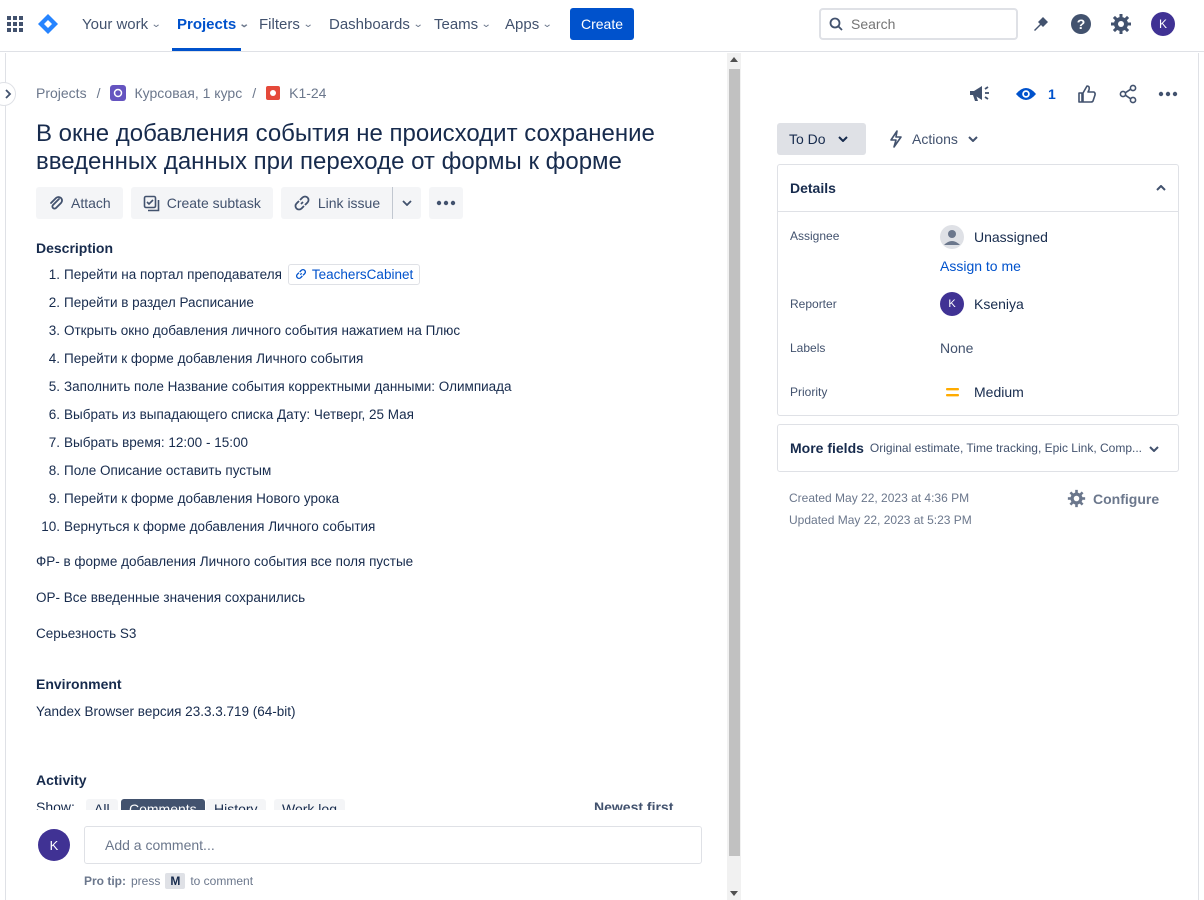 The width and height of the screenshot is (1204, 900). Describe the element at coordinates (279, 24) in the screenshot. I see `nav-filters-label: Filters` at that location.